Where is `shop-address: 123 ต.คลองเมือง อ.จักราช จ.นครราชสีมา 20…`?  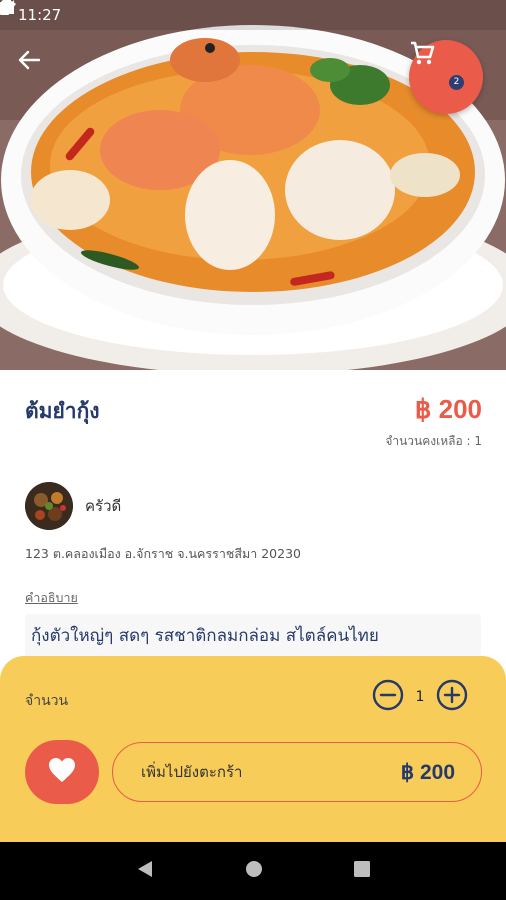
shop-address: 123 ต.คลองเมือง อ.จักราช จ.นครราชสีมา 20… is located at coordinates (163, 553).